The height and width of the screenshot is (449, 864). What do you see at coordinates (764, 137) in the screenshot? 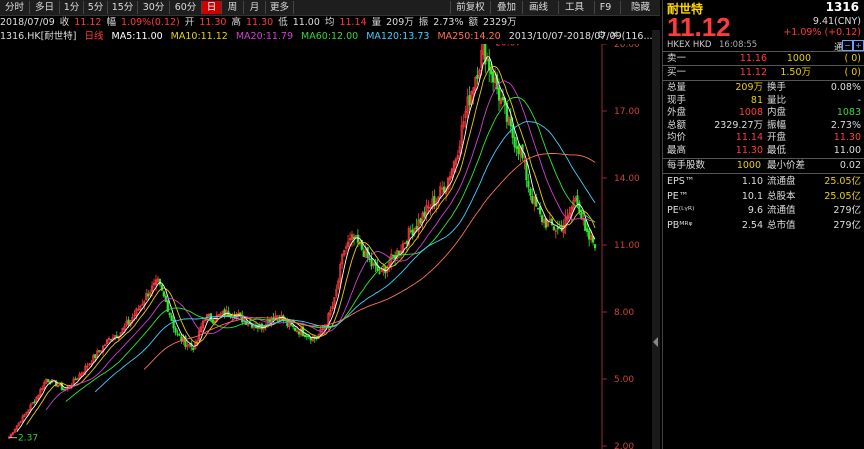
I see `stat-row: 均价 11.14 开盘 11.30` at bounding box center [764, 137].